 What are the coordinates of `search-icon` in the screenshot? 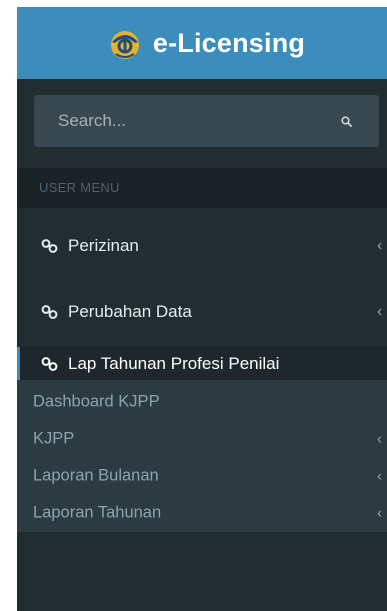 It's located at (346, 121).